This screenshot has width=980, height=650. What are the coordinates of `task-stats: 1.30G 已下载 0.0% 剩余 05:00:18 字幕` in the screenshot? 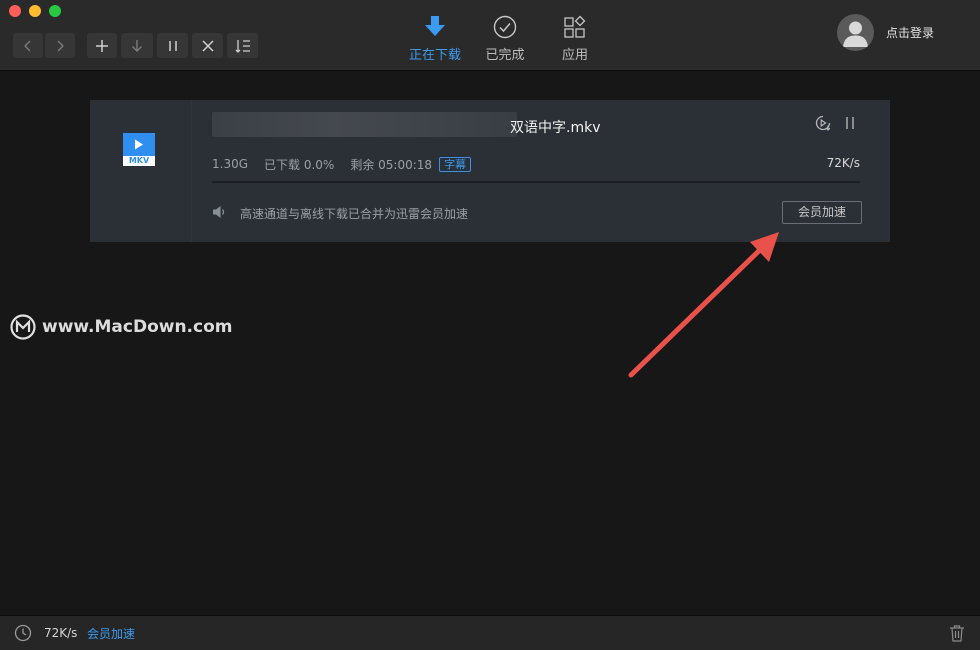 It's located at (342, 164).